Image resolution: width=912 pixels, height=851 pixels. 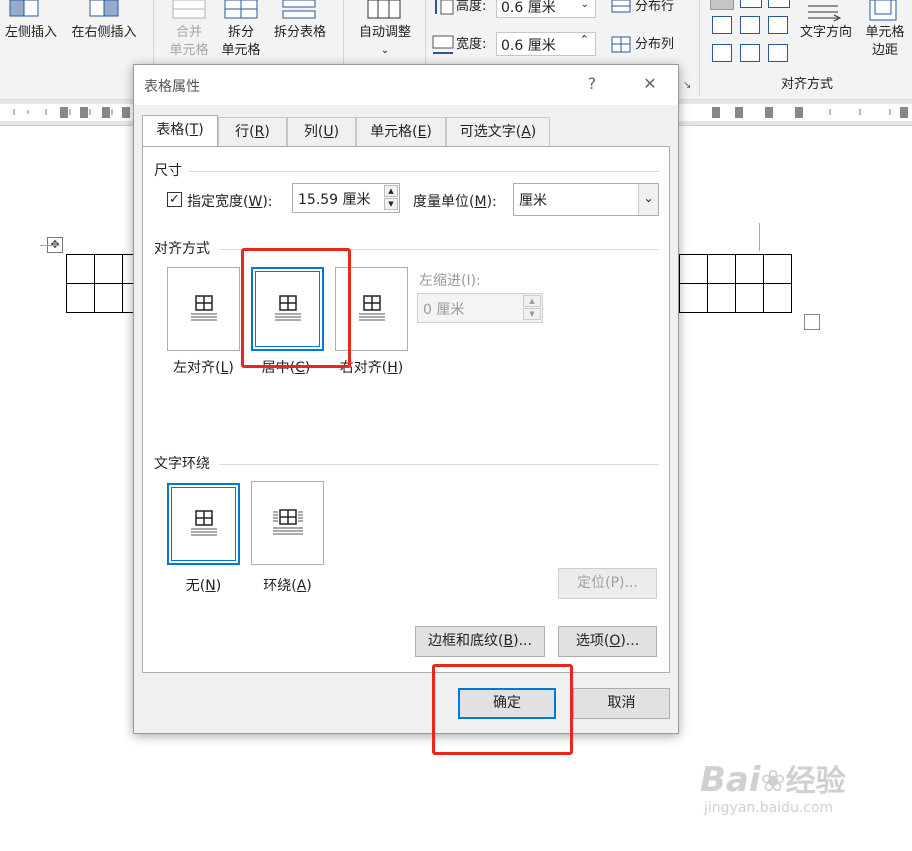 I want to click on align-middle-center-button, so click(x=750, y=25).